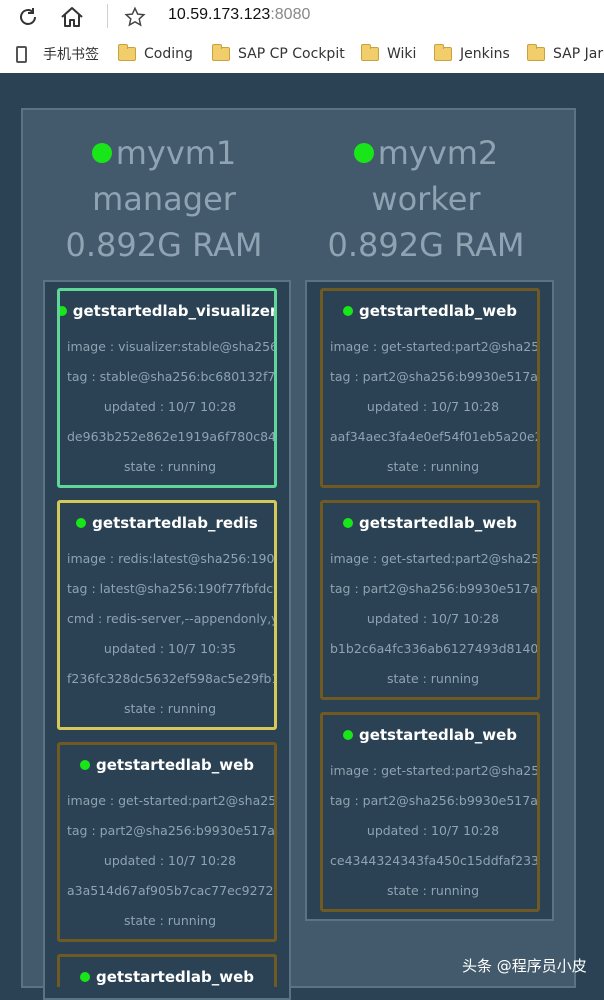 The height and width of the screenshot is (1000, 604). I want to click on task-tag: tag : stable@sha256:bc680132f772cb44d, so click(171, 376).